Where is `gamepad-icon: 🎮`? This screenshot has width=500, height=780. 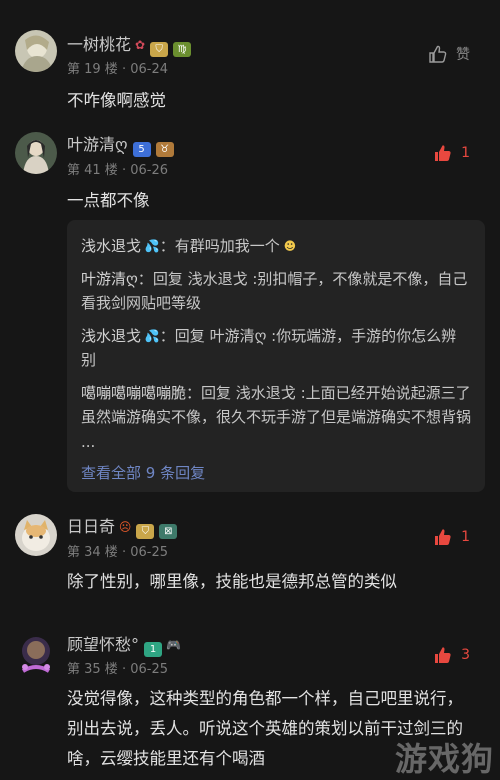 gamepad-icon: 🎮 is located at coordinates (173, 645).